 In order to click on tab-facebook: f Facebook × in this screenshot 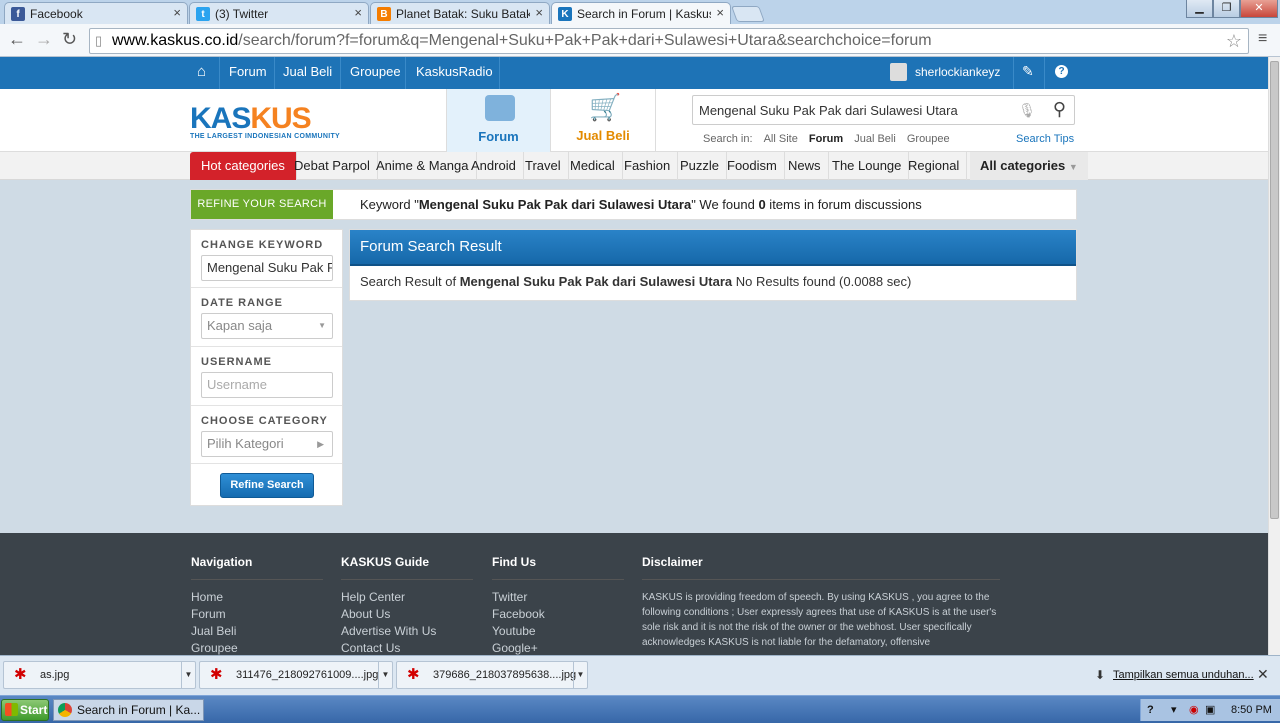, I will do `click(96, 13)`.